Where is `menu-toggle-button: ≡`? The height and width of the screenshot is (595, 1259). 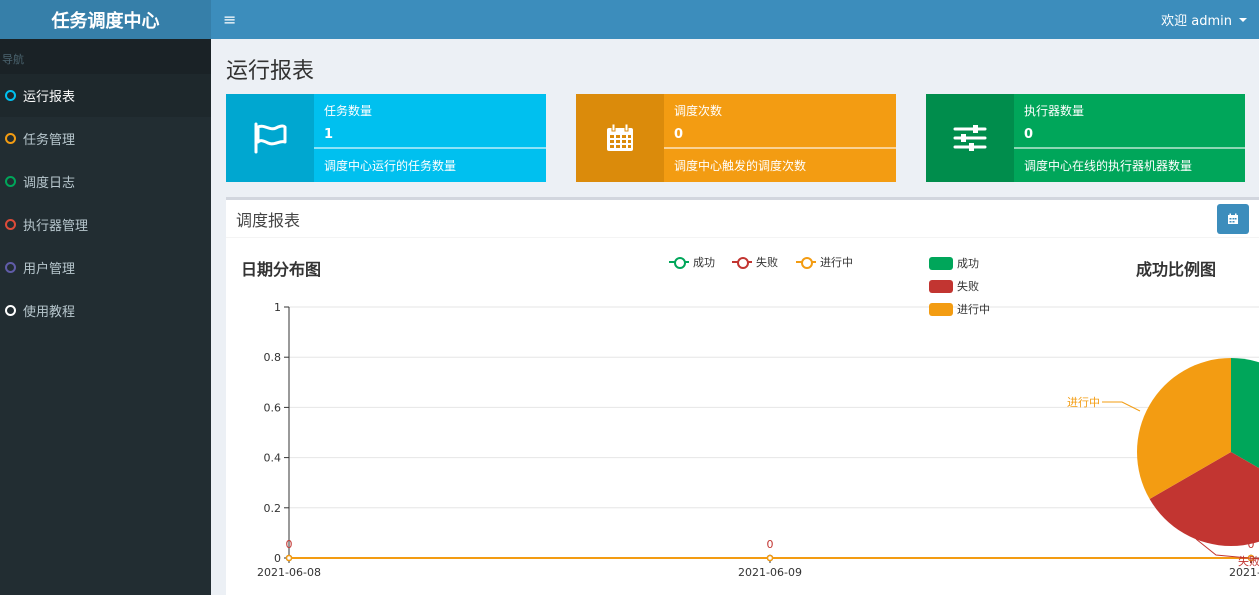 menu-toggle-button: ≡ is located at coordinates (229, 19).